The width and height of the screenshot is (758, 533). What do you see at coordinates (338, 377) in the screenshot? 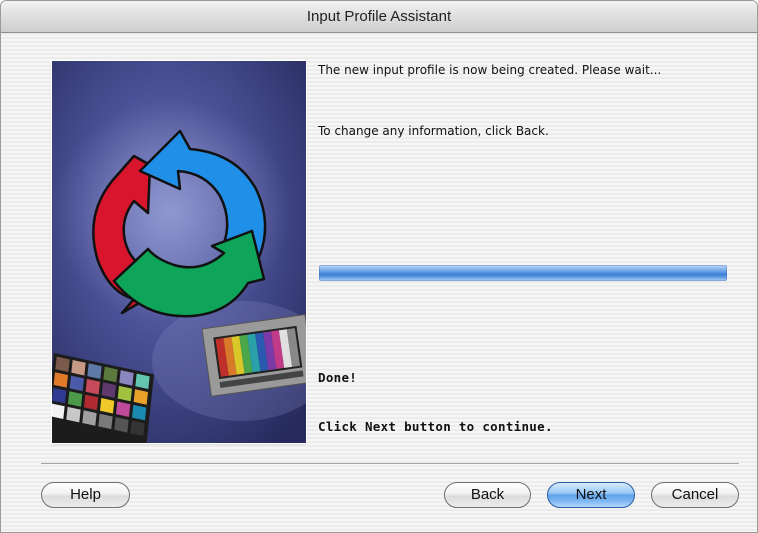
I see `done-message: Done!` at bounding box center [338, 377].